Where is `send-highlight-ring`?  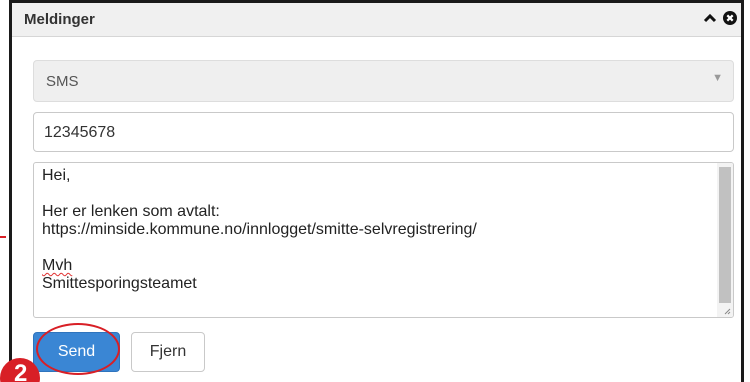
send-highlight-ring is located at coordinates (78, 349).